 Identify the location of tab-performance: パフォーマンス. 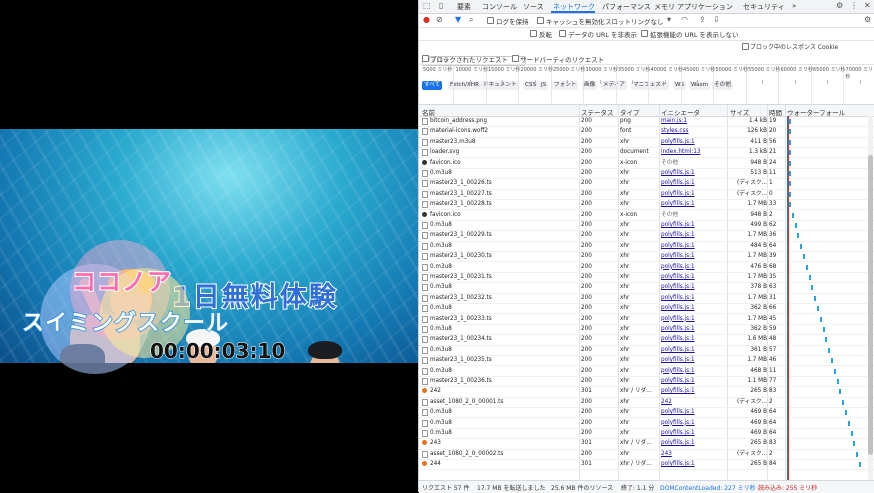
(626, 7).